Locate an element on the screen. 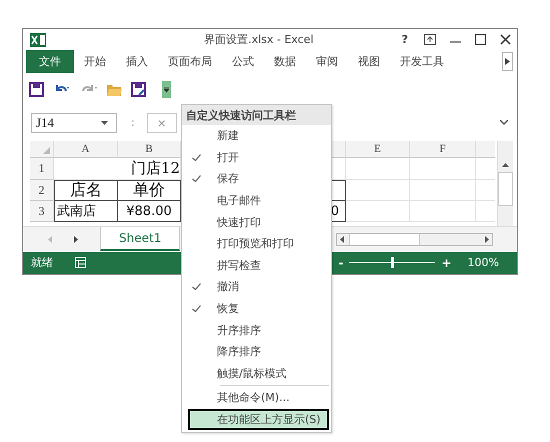 The image size is (550, 442). row-header: 3 is located at coordinates (42, 211).